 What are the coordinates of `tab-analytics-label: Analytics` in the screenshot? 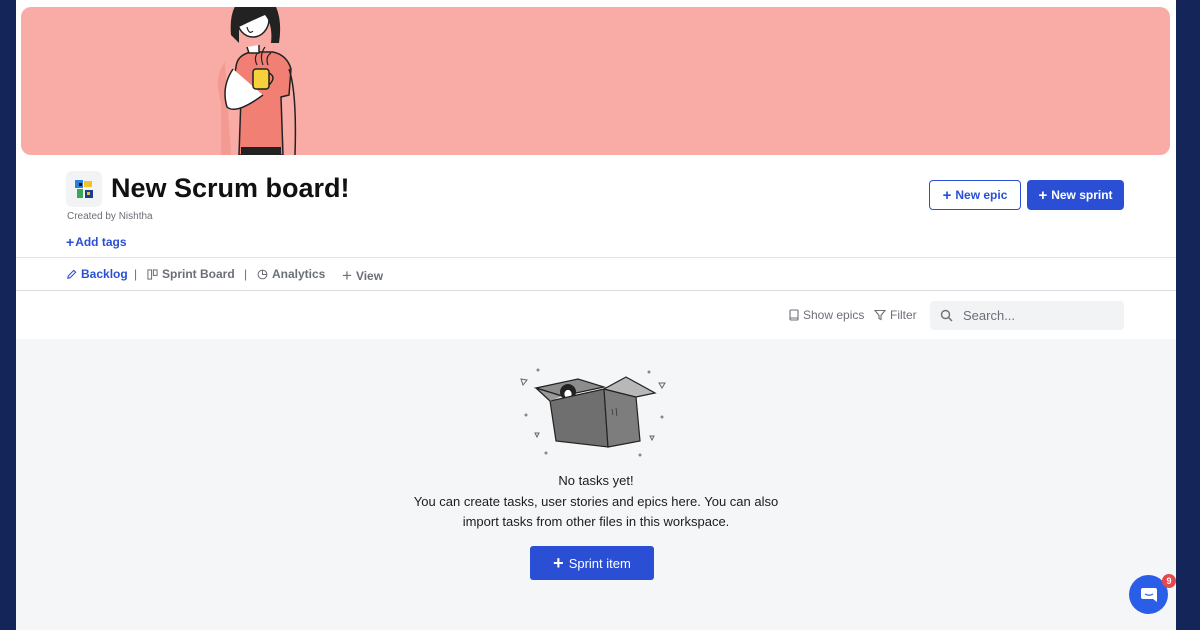 It's located at (299, 274).